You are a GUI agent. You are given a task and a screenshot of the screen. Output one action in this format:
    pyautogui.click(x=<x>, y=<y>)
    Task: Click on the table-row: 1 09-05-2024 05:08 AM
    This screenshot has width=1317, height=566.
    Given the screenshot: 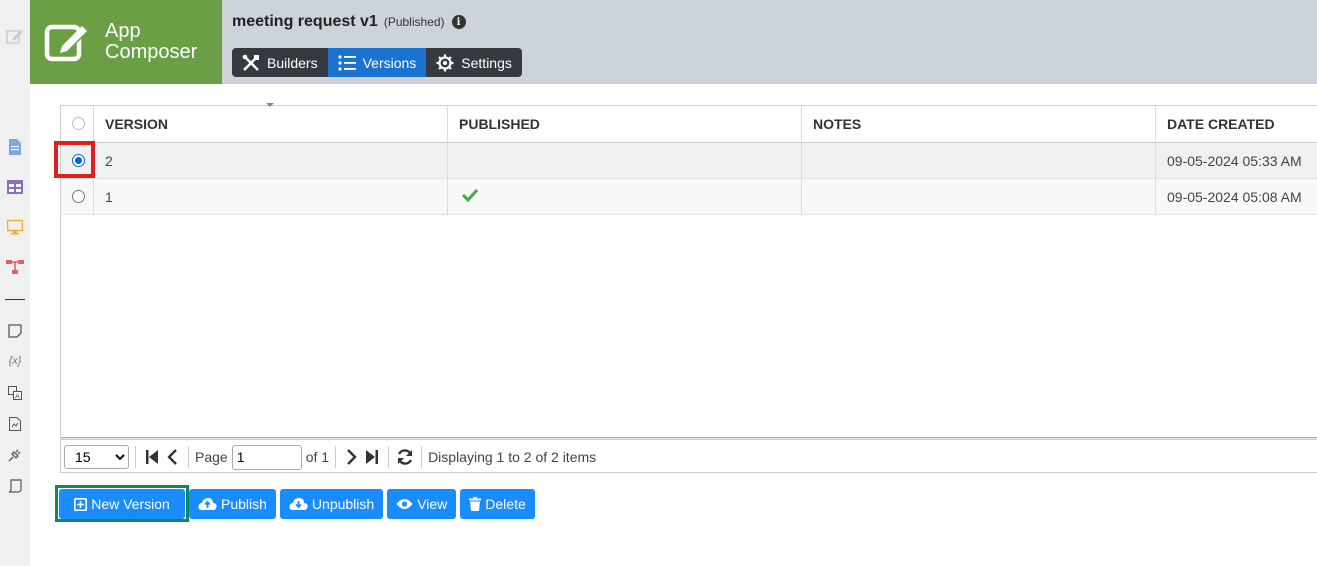 What is the action you would take?
    pyautogui.click(x=689, y=197)
    